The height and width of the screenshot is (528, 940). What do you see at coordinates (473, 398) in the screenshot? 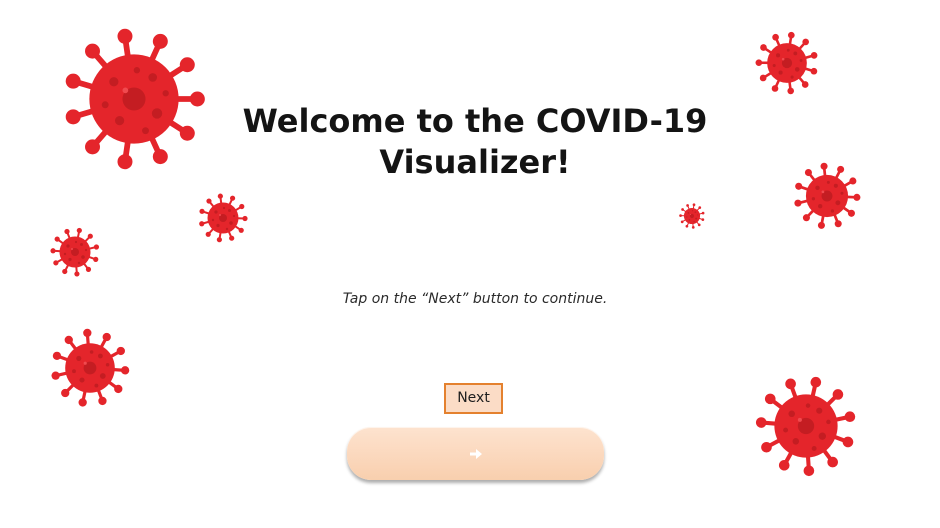
I see `next-label: Next` at bounding box center [473, 398].